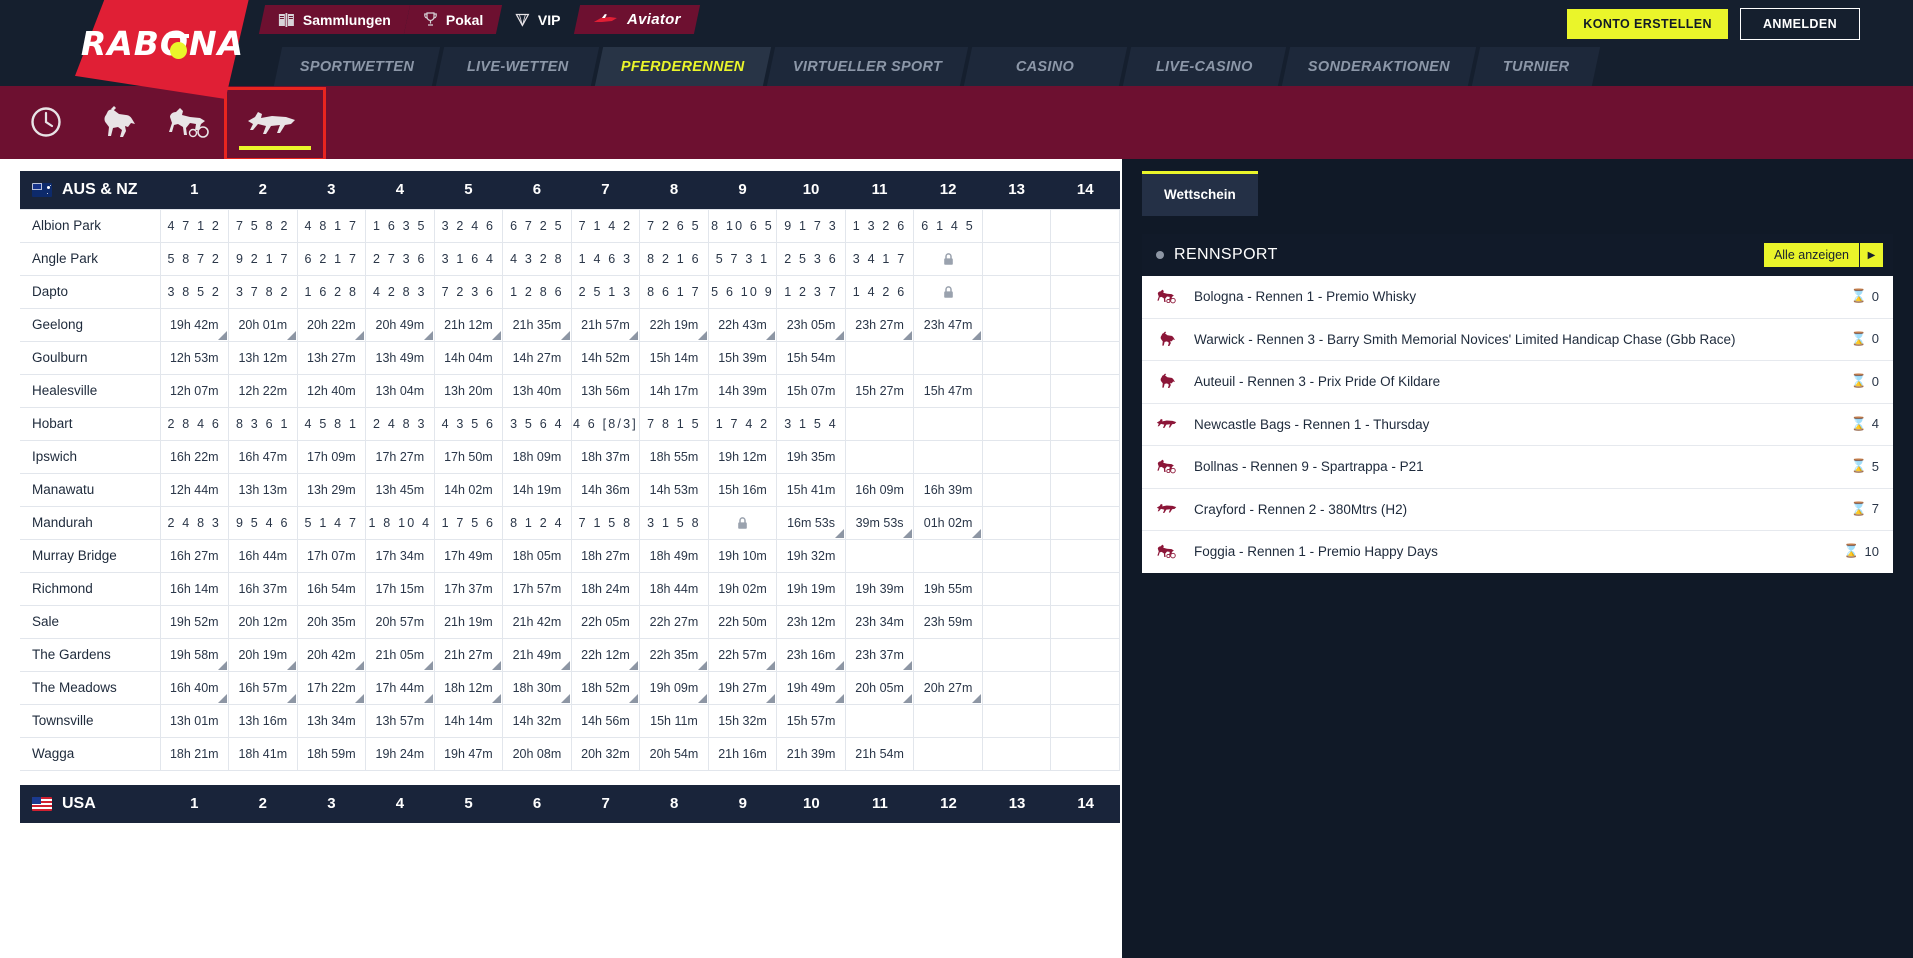 This screenshot has height=958, width=1913. What do you see at coordinates (90, 291) in the screenshot?
I see `venue-cell: Dapto` at bounding box center [90, 291].